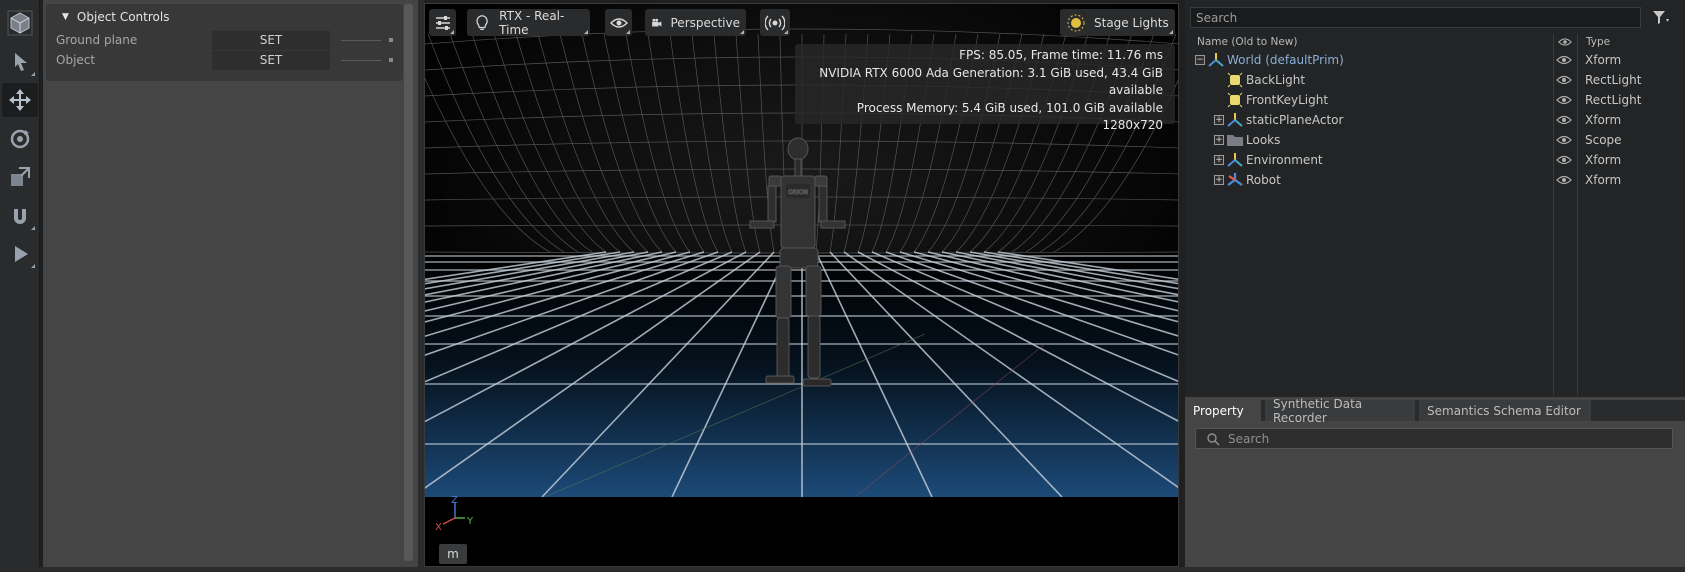  Describe the element at coordinates (1061, 55) in the screenshot. I see `fps-text: FPS: 85.05, Frame time: 11.76 ms` at that location.